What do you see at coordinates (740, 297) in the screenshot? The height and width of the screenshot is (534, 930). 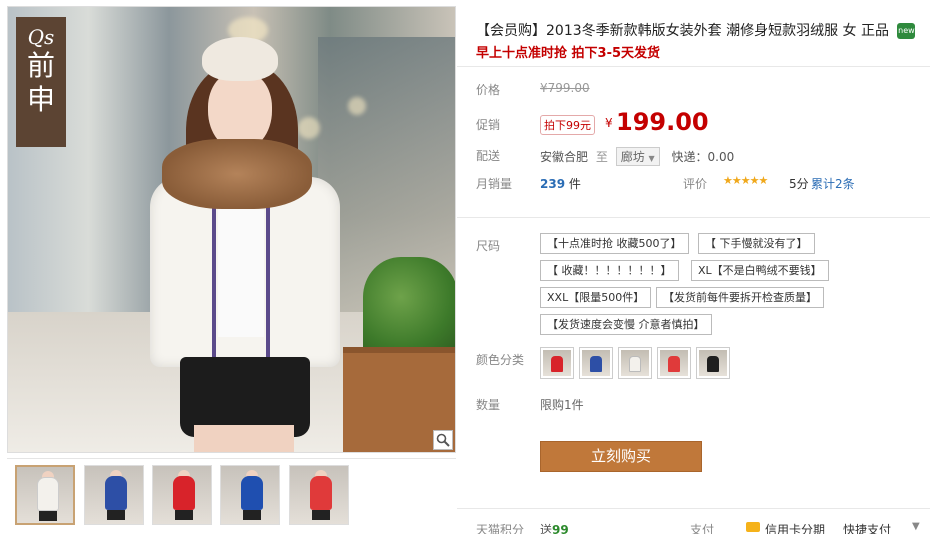 I see `size-option: 【发货前每件要拆开检查质量】` at bounding box center [740, 297].